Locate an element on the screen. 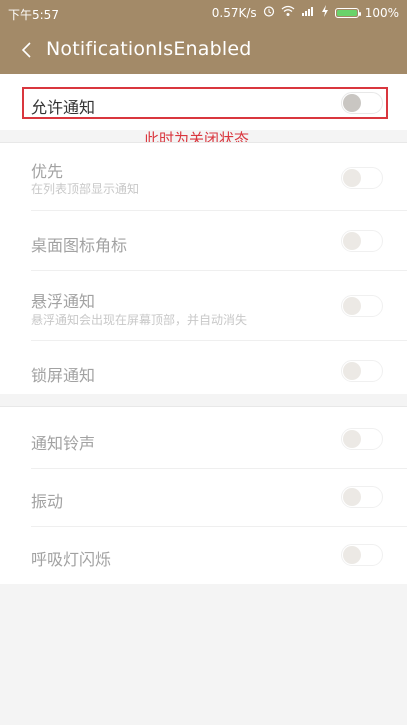 Image resolution: width=407 pixels, height=725 pixels. back-button is located at coordinates (26, 50).